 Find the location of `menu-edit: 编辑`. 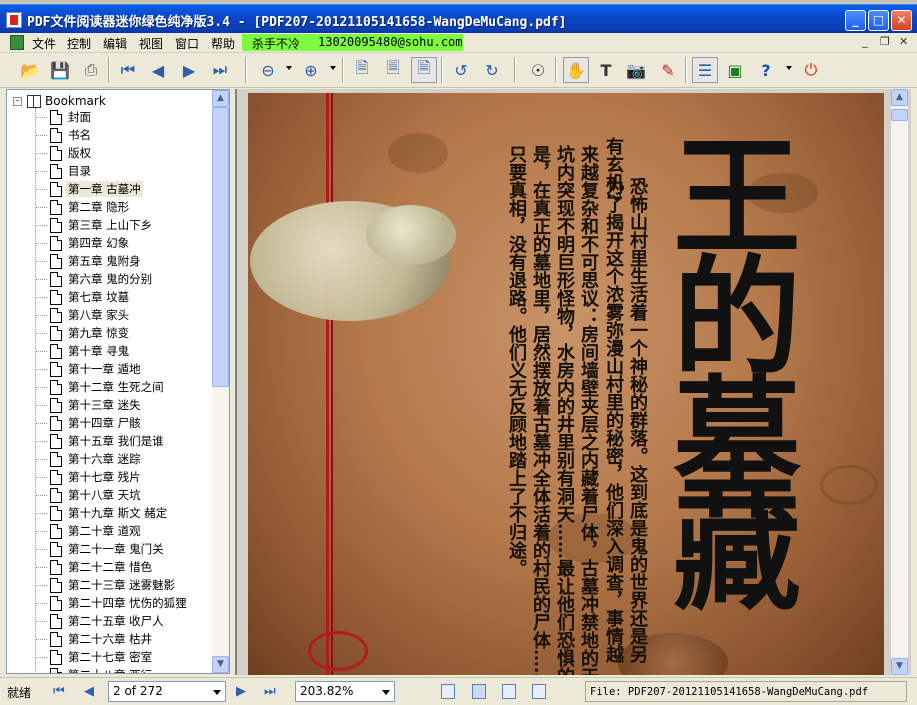

menu-edit: 编辑 is located at coordinates (115, 43).